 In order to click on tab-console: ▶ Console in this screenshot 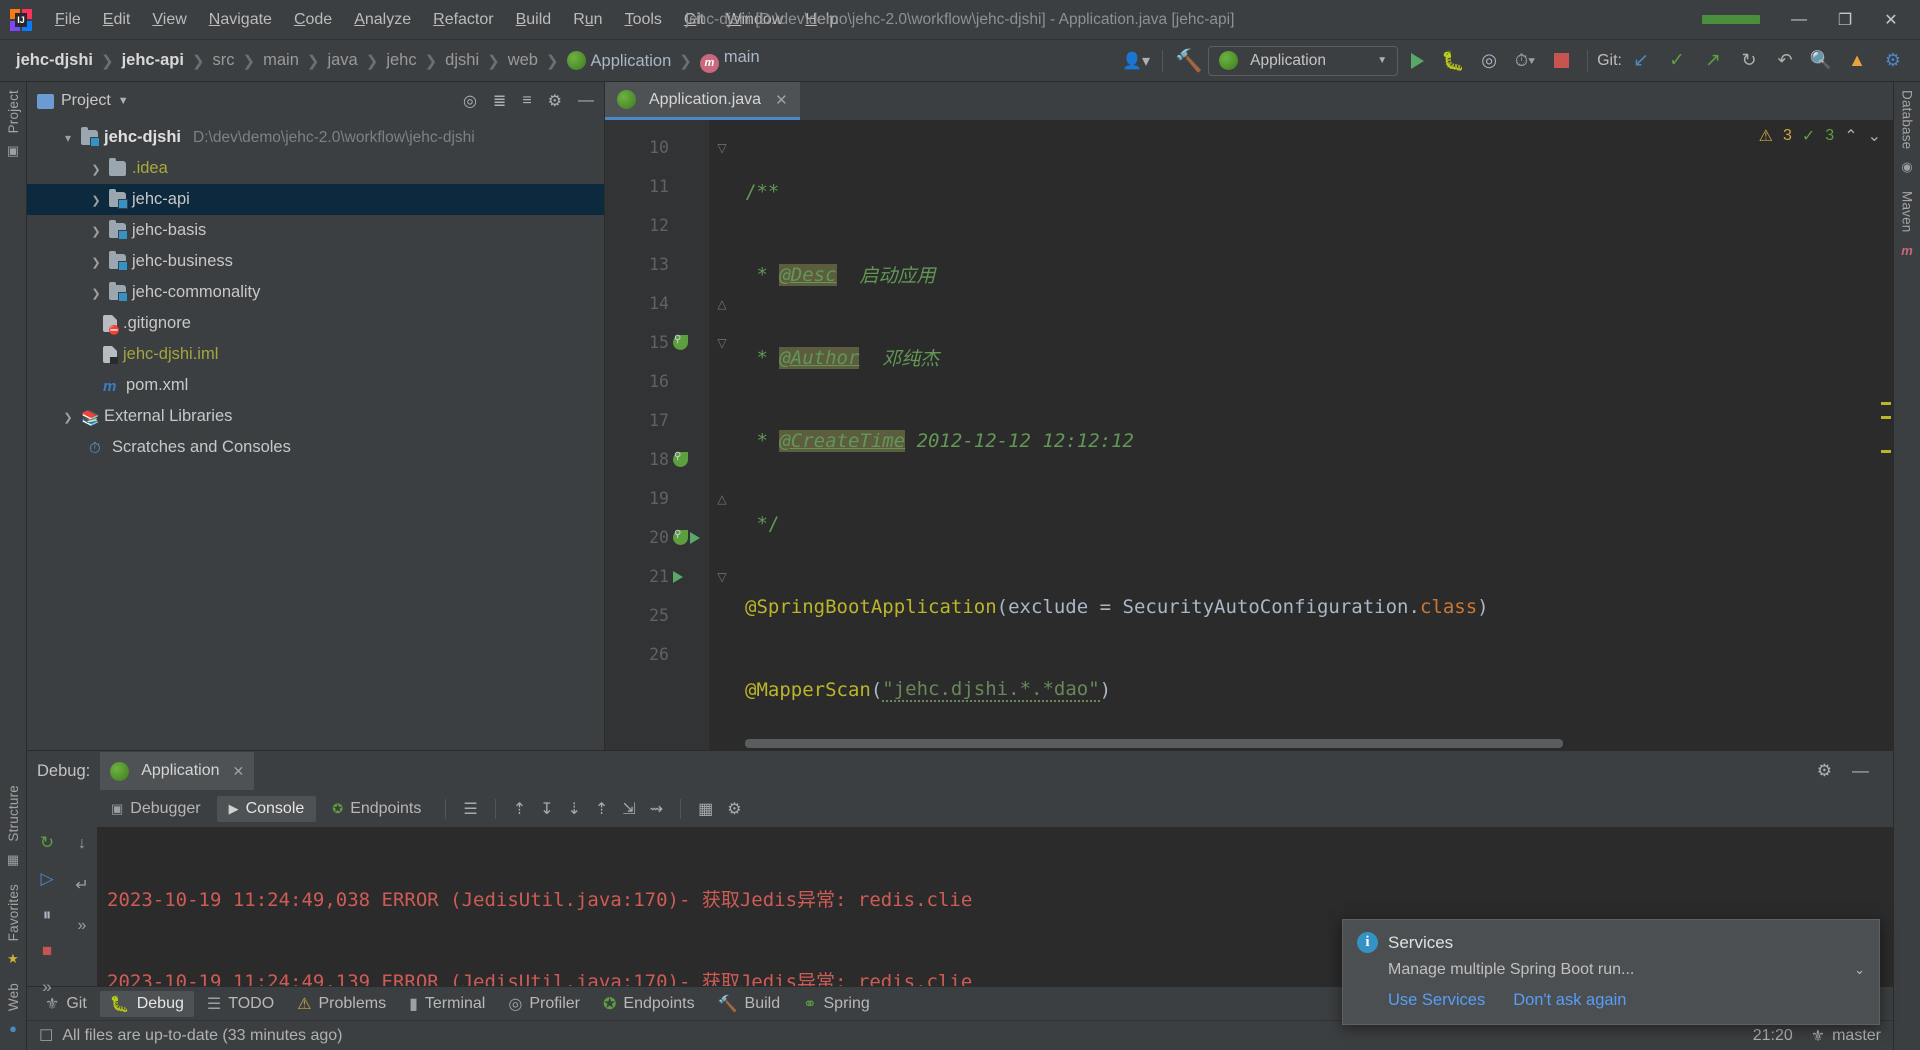, I will do `click(266, 809)`.